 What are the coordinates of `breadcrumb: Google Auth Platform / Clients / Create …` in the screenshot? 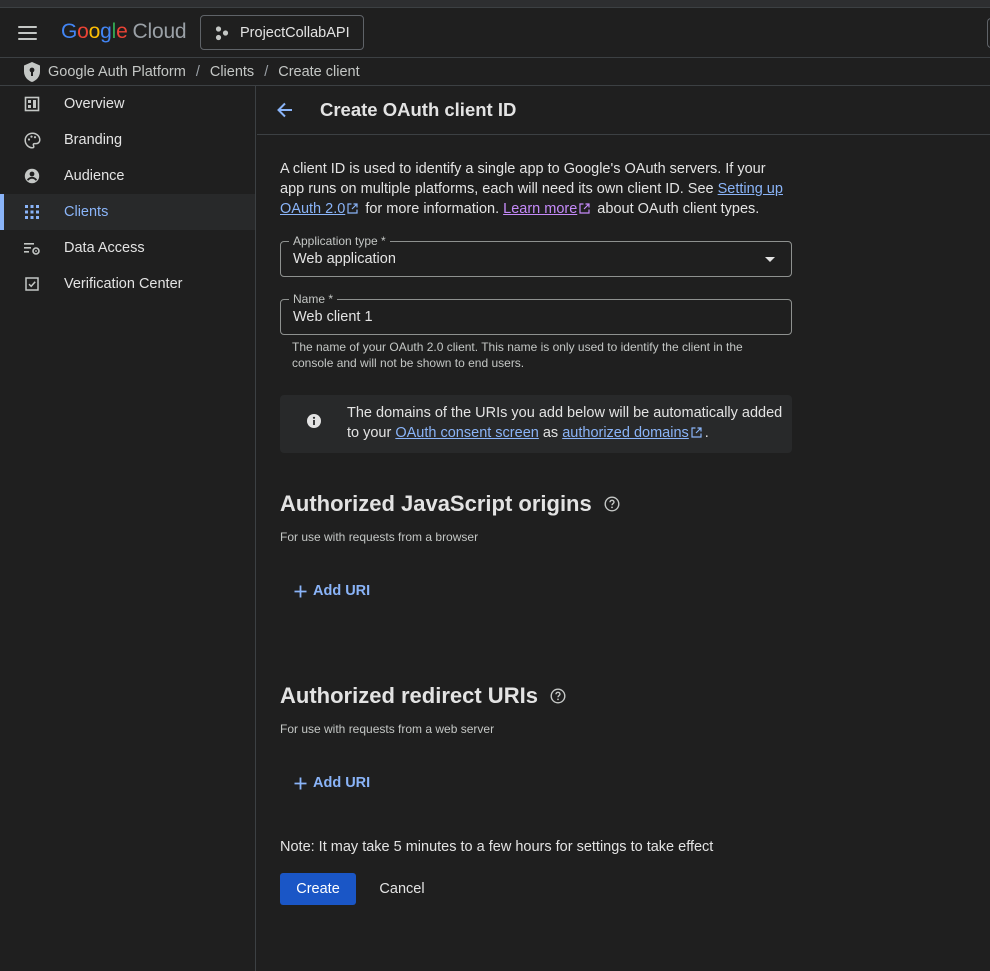 It's located at (495, 72).